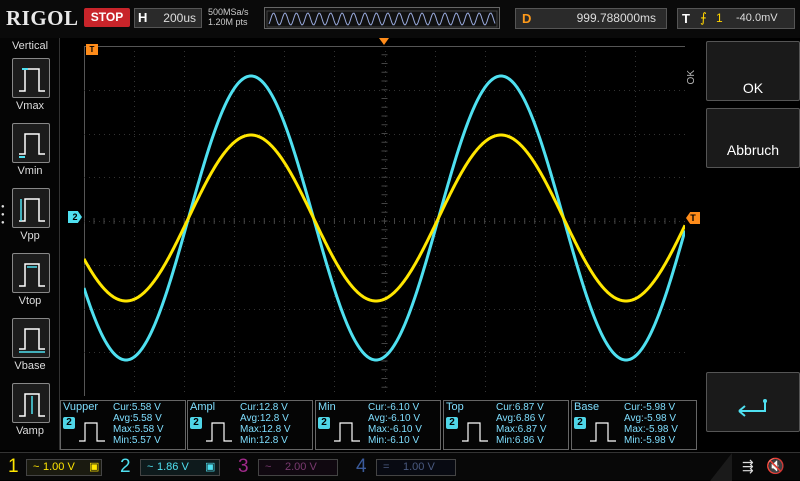  What do you see at coordinates (3, 215) in the screenshot?
I see `page-dots-icon: ● ● ●` at bounding box center [3, 215].